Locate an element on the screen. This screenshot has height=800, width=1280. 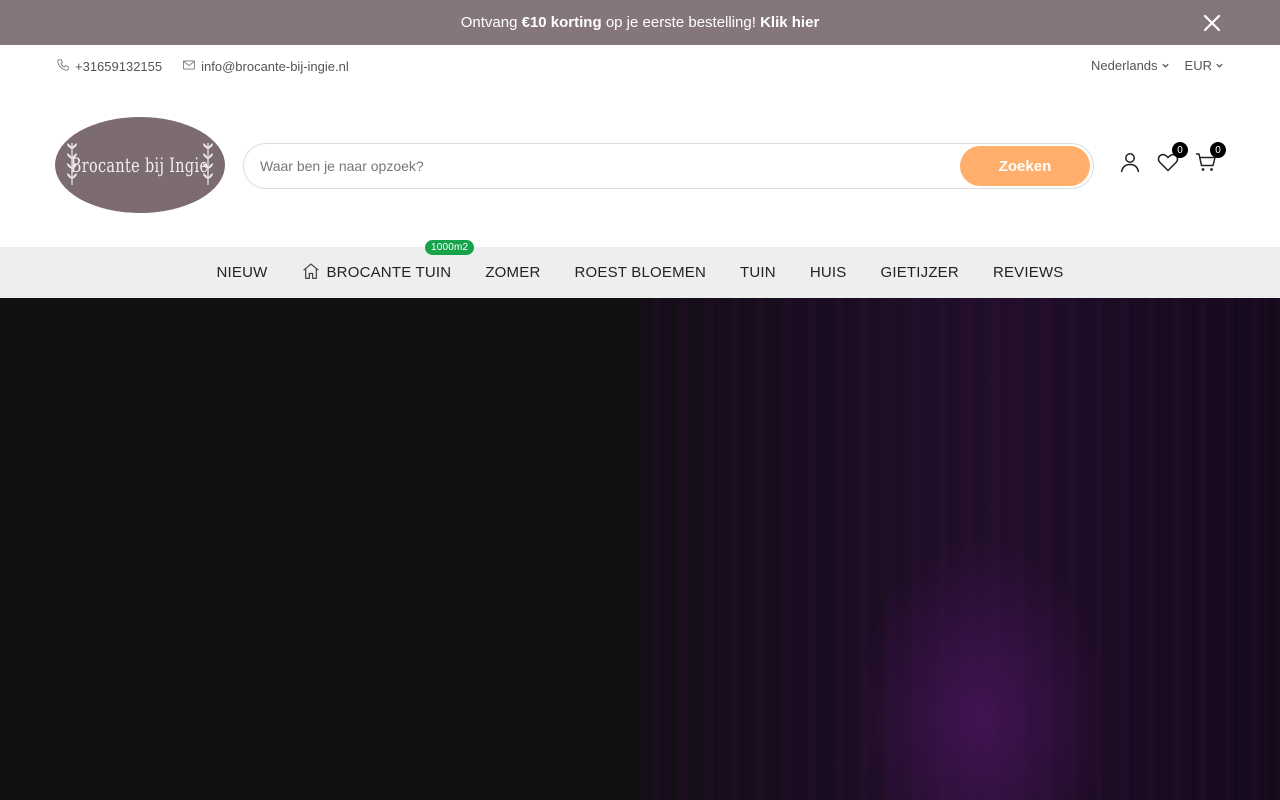
nav-item-gietijzer: GIETIJZER is located at coordinates (919, 272).